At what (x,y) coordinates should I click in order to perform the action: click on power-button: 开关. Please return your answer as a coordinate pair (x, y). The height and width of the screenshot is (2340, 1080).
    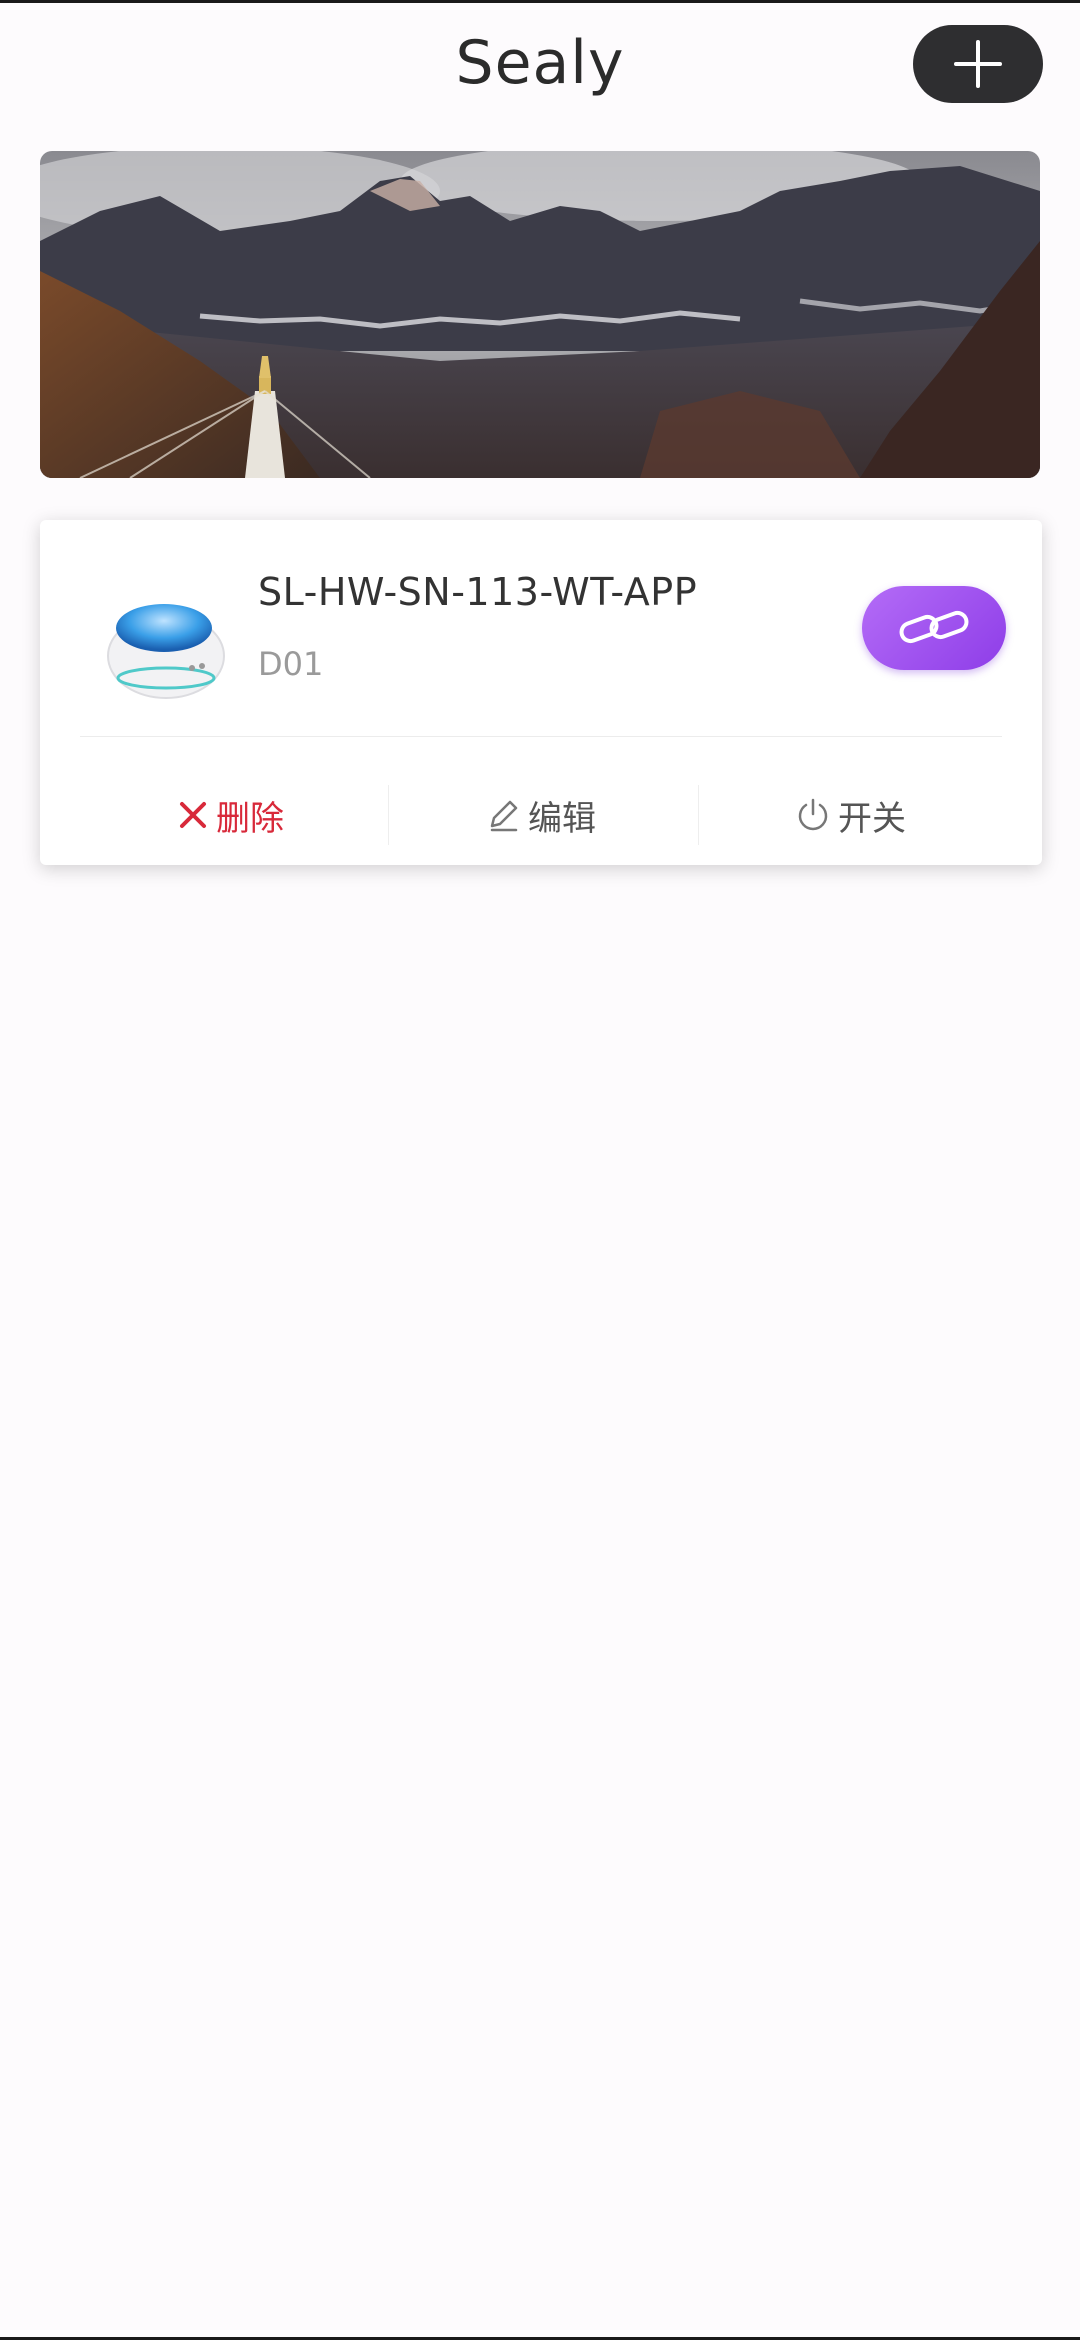
    Looking at the image, I should click on (850, 815).